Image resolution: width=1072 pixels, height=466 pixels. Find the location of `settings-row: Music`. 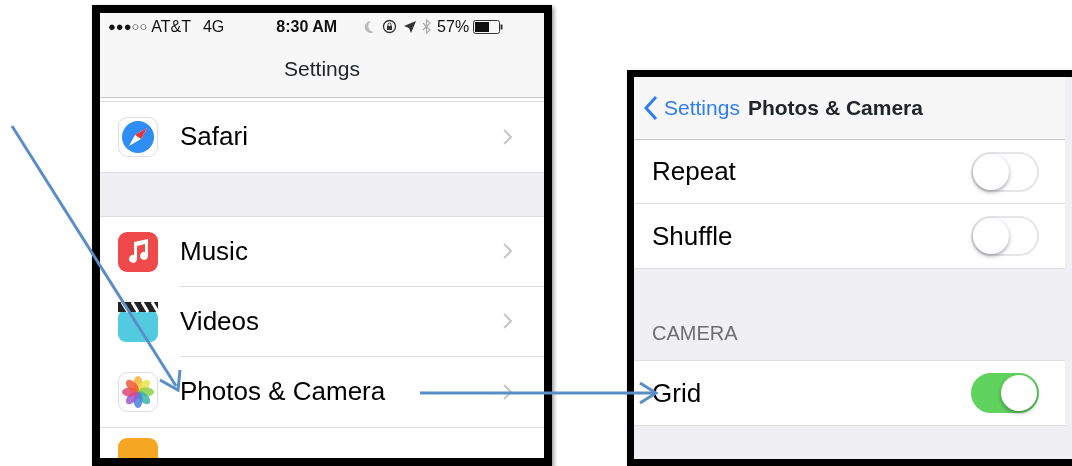

settings-row: Music is located at coordinates (362, 252).